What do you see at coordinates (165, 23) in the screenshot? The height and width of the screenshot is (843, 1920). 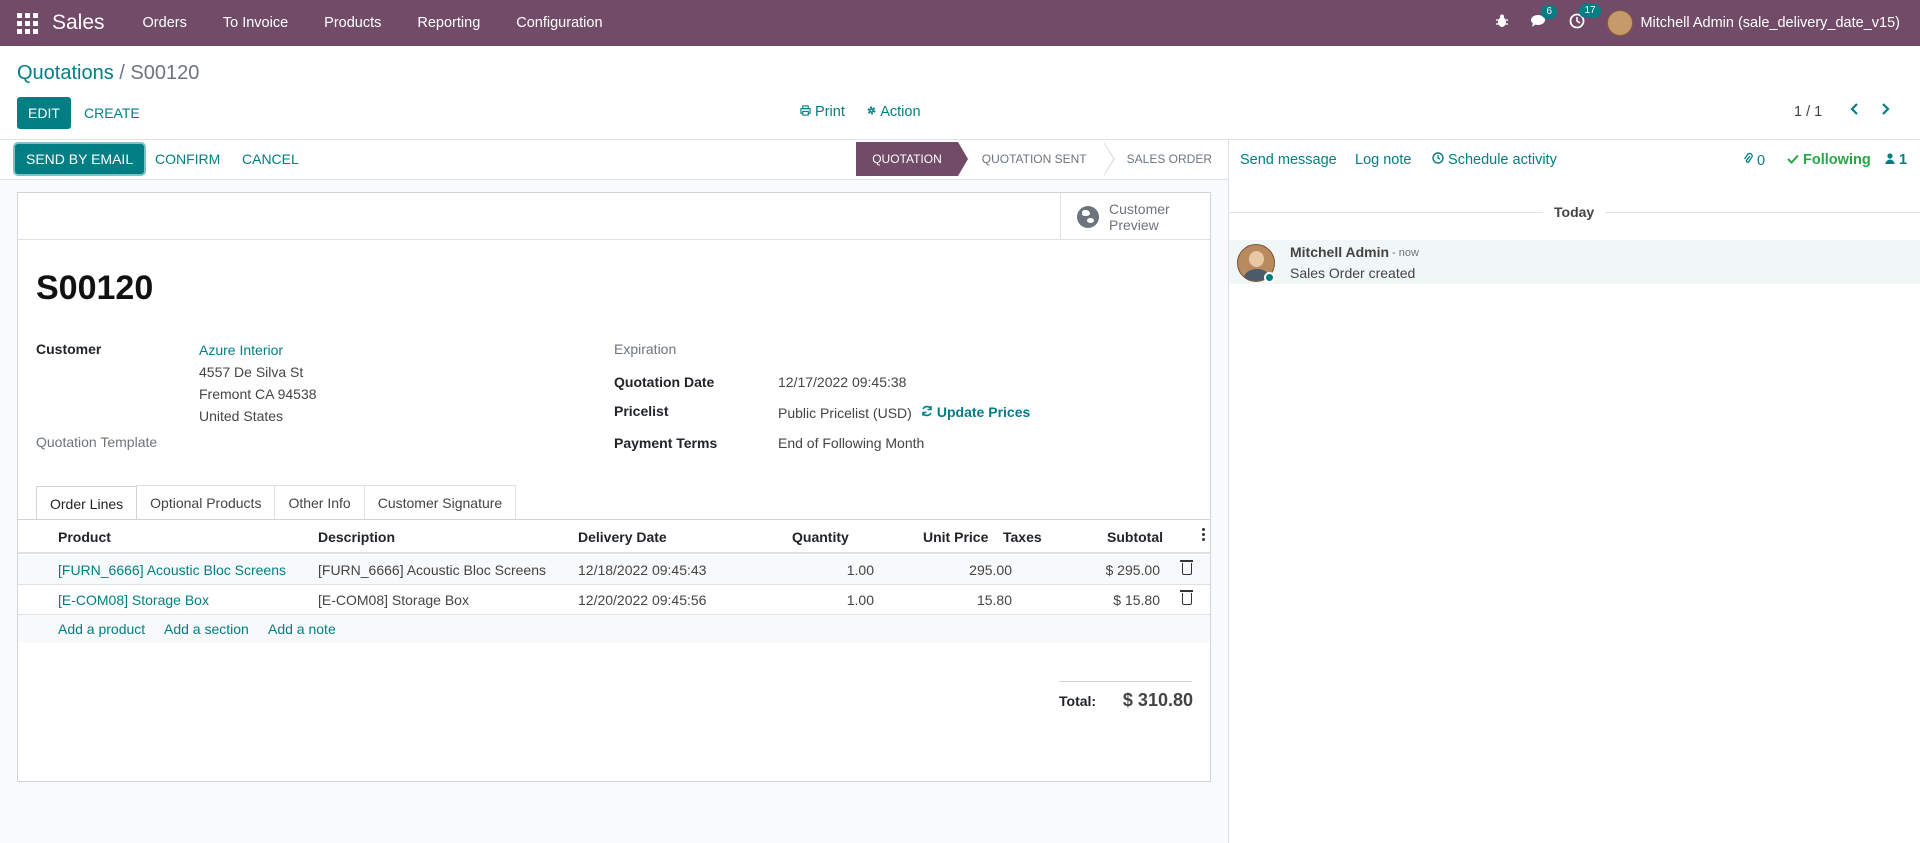 I see `menu-orders: Orders` at bounding box center [165, 23].